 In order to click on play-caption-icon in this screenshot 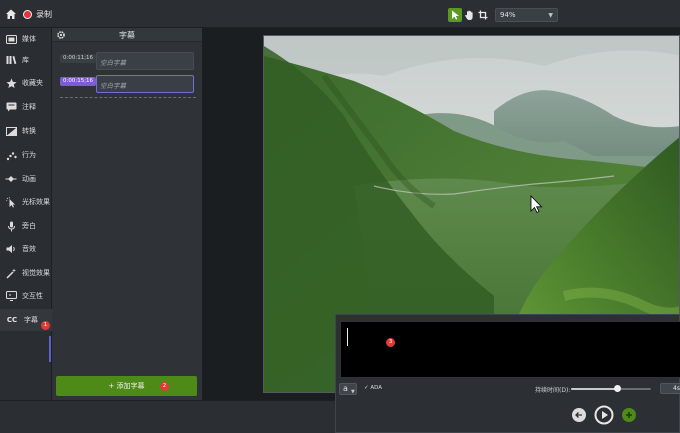, I will do `click(604, 415)`.